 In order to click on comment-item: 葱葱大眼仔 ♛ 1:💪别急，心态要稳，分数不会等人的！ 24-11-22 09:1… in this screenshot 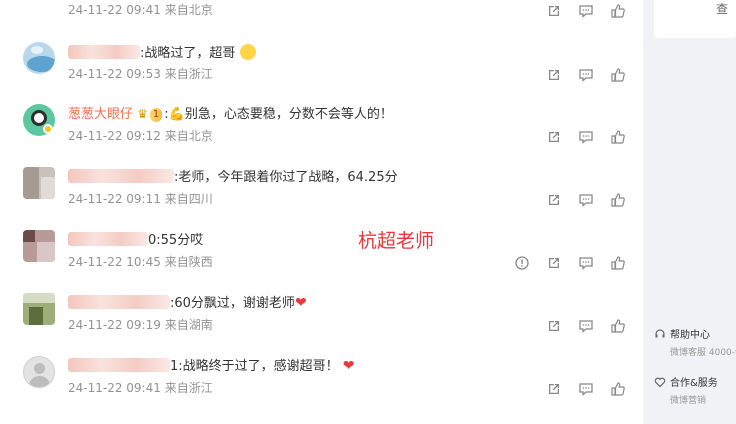, I will do `click(321, 128)`.